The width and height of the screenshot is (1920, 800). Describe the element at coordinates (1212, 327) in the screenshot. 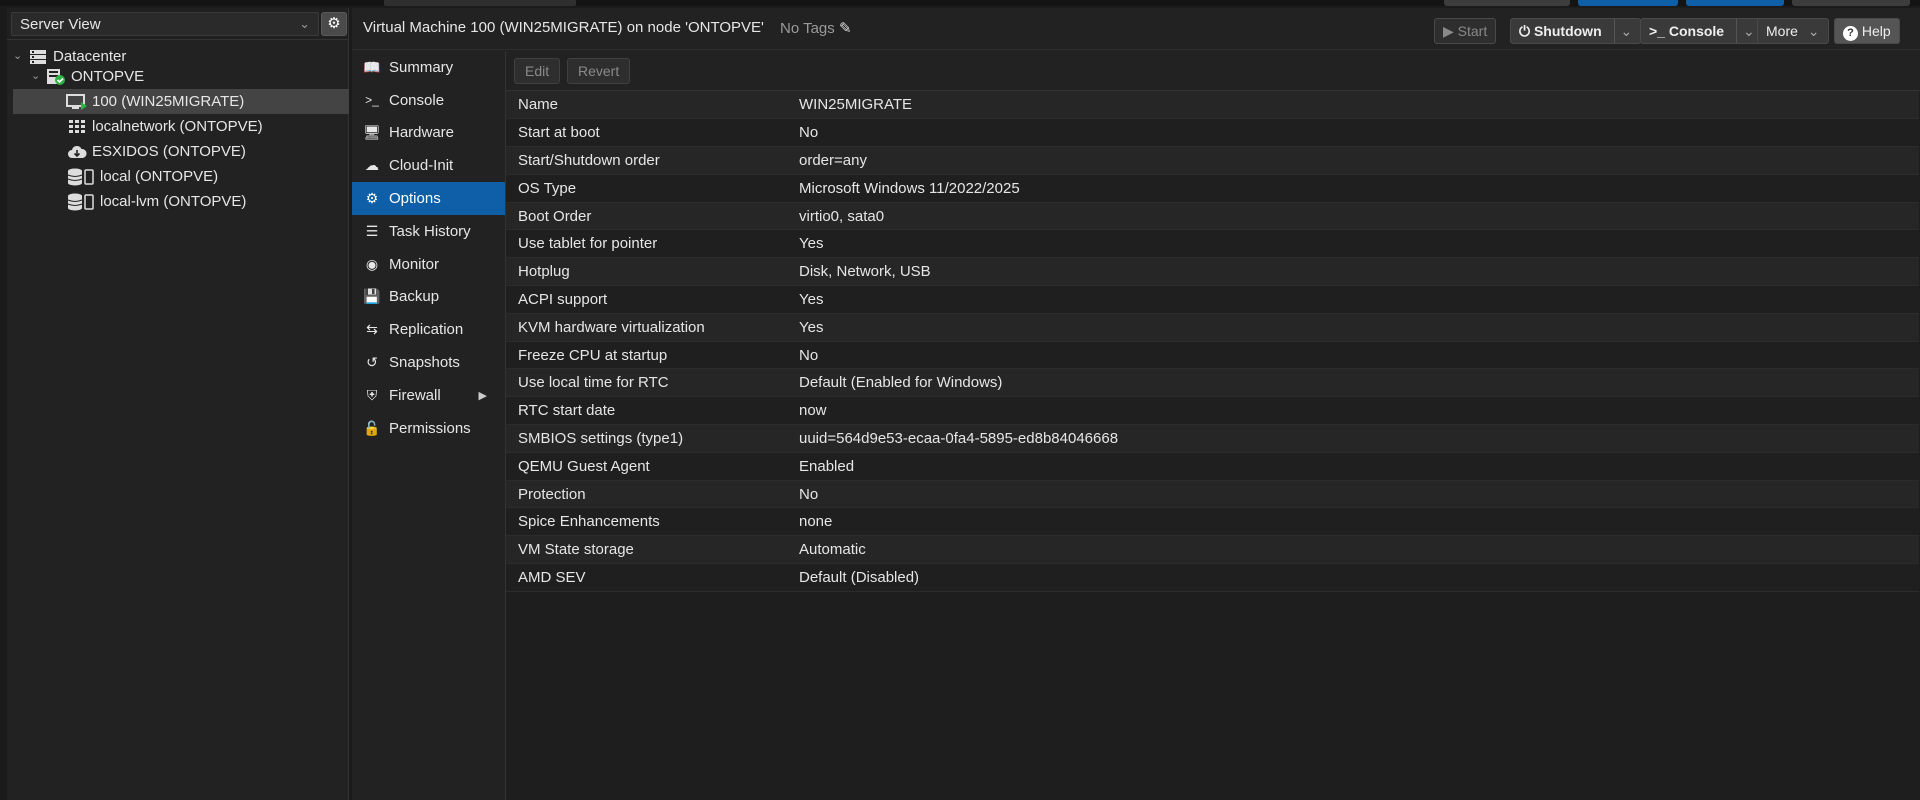

I see `table-row: KVM hardware virtualization Yes` at that location.